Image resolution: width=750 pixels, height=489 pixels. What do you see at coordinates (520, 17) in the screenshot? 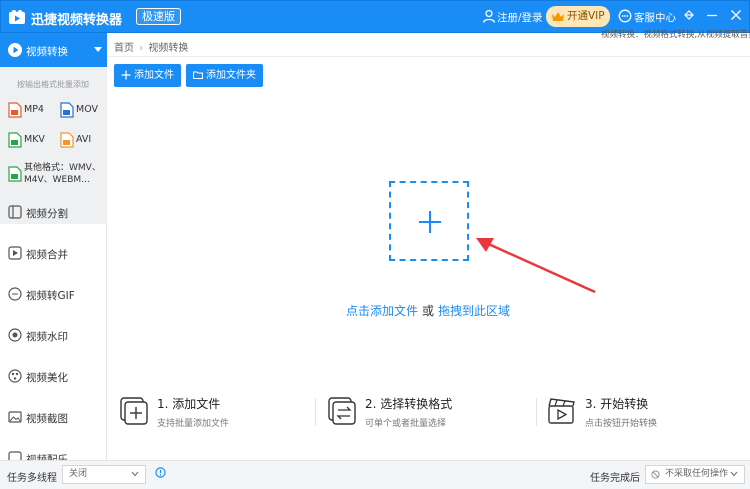
I see `login-link: 注册/登录` at bounding box center [520, 17].